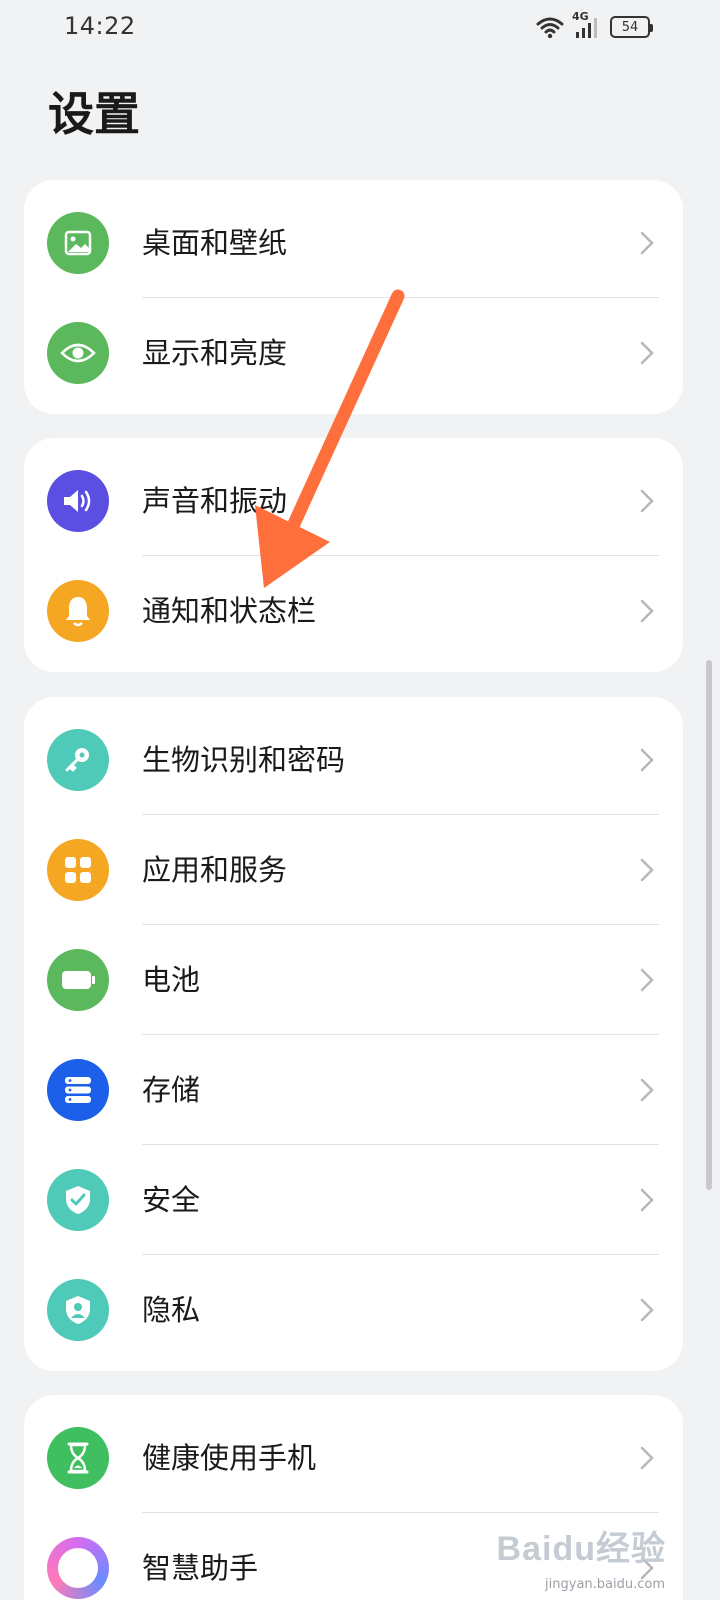  What do you see at coordinates (360, 28) in the screenshot?
I see `status-bar: 14:22 4G 54` at bounding box center [360, 28].